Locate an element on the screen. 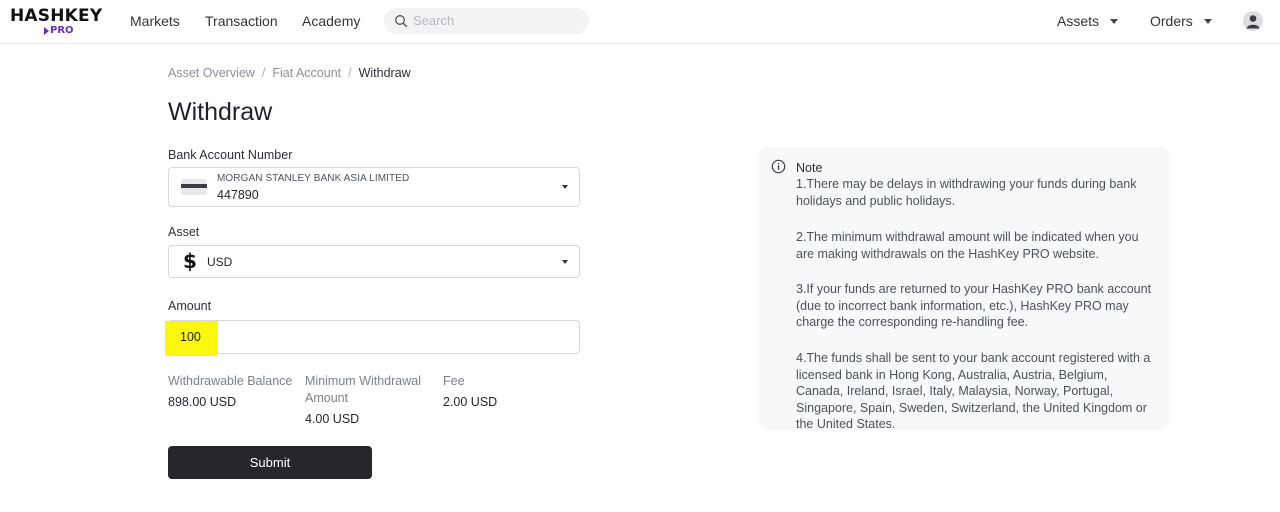 The image size is (1280, 512). nav-assets-dropdown: Assets is located at coordinates (1078, 21).